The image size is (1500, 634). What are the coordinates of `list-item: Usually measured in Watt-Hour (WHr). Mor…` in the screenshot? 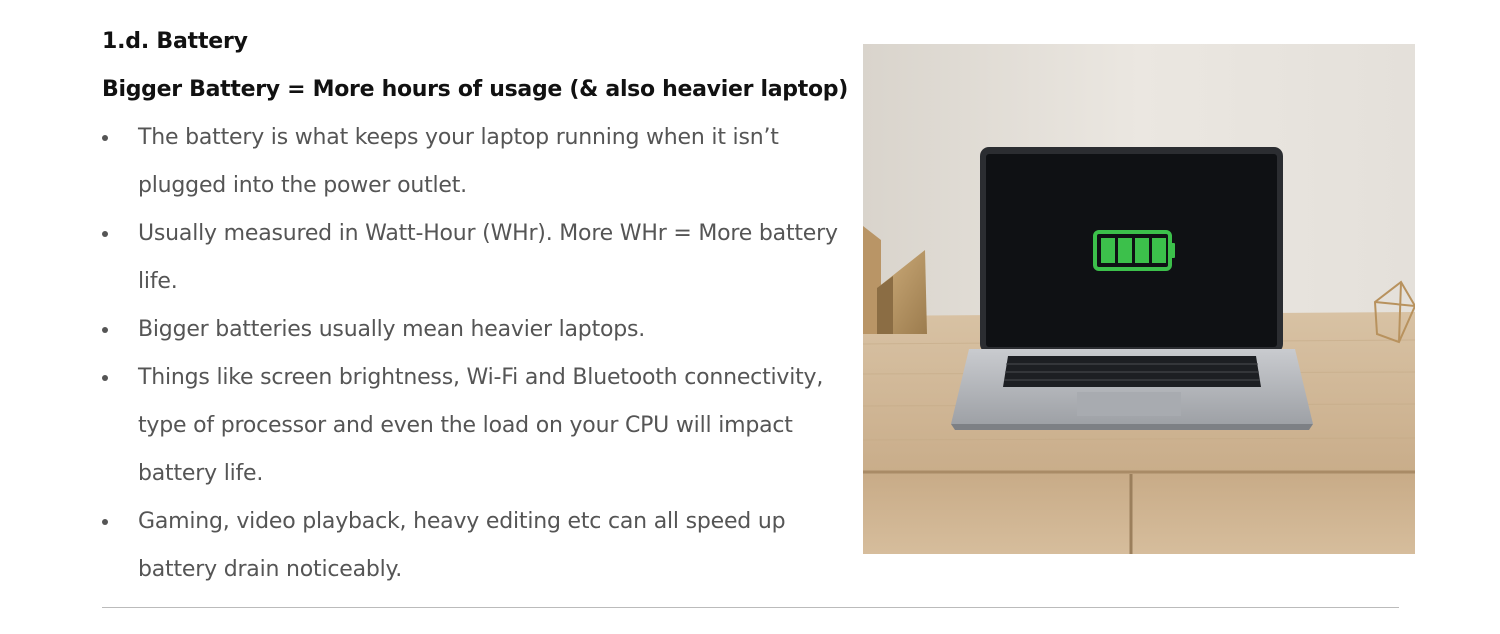 It's located at (472, 258).